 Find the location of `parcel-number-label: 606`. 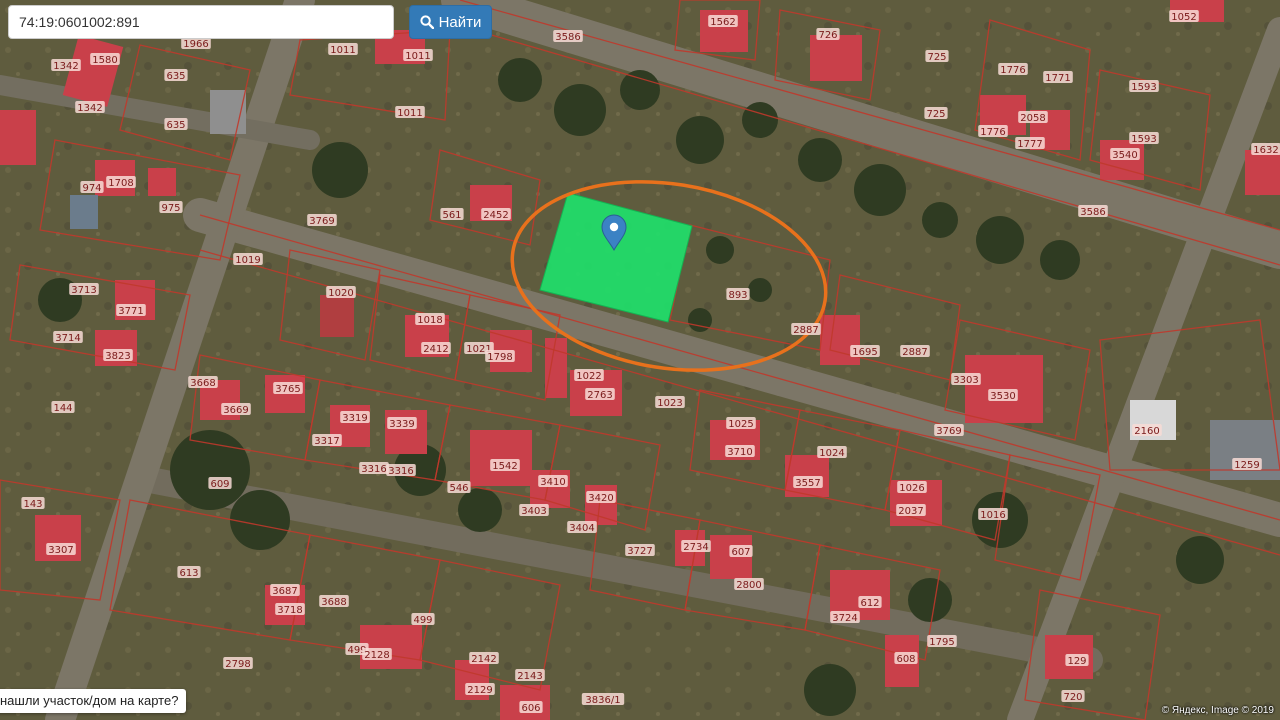

parcel-number-label: 606 is located at coordinates (531, 707).